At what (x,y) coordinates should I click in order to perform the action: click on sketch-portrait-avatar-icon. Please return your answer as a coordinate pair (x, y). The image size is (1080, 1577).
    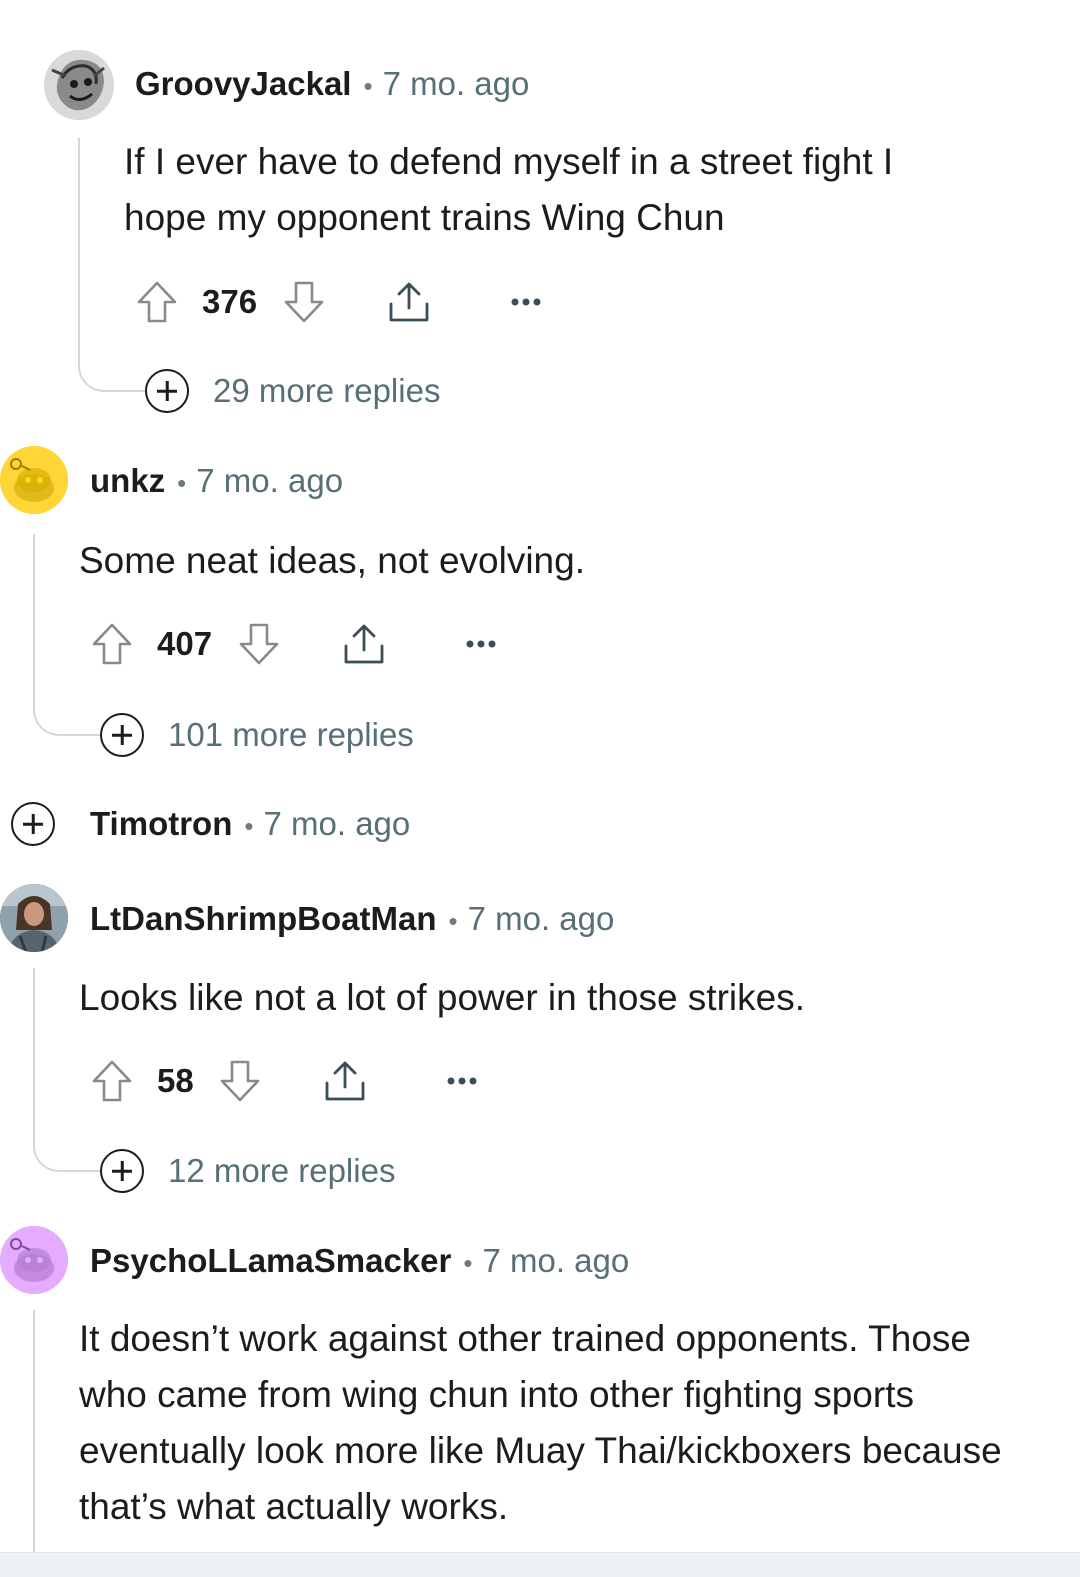
    Looking at the image, I should click on (79, 85).